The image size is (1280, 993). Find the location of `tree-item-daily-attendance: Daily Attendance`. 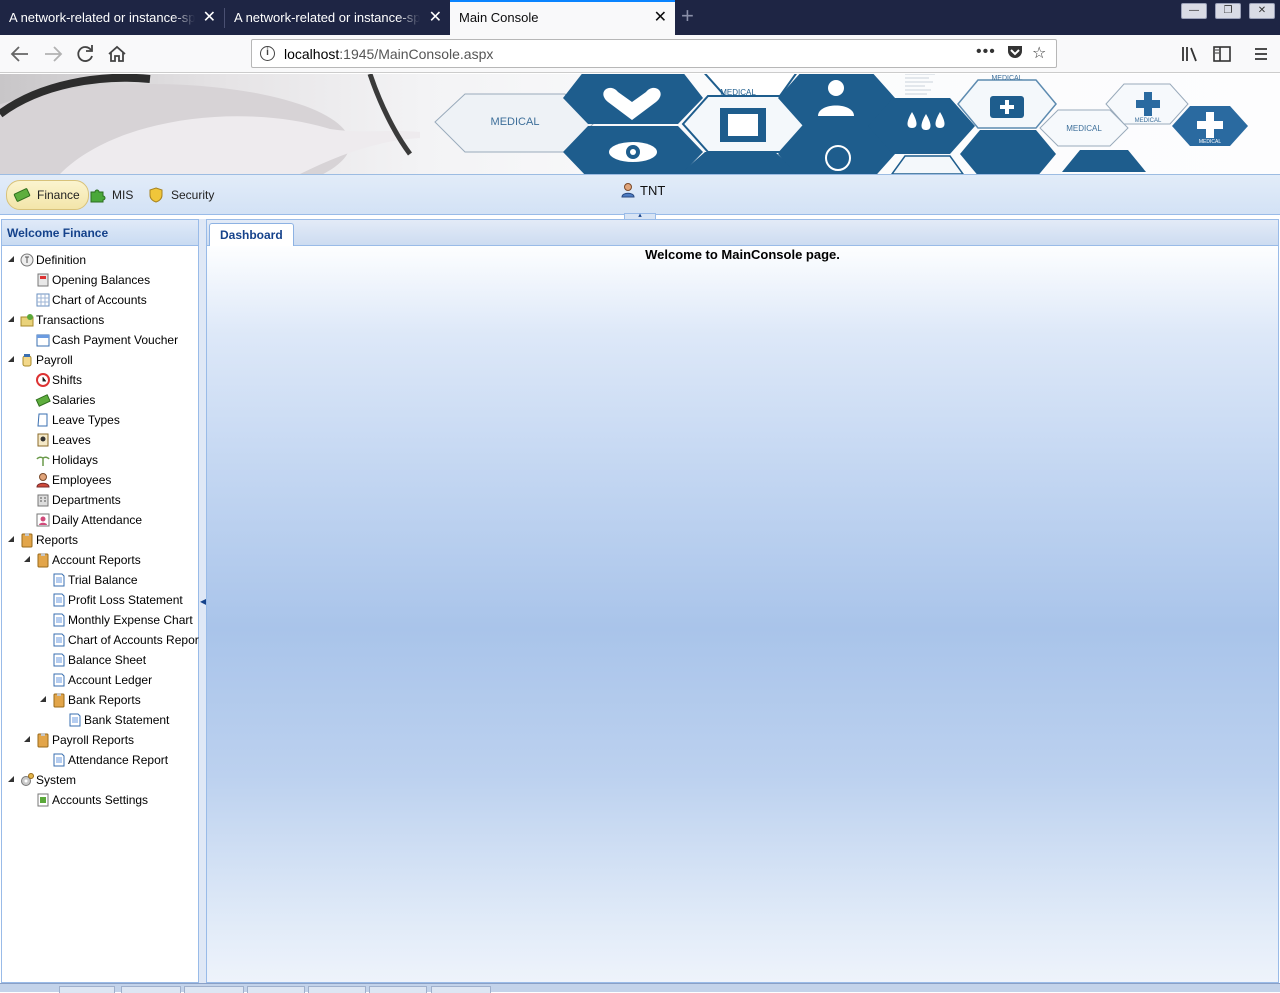

tree-item-daily-attendance: Daily Attendance is located at coordinates (88, 520).